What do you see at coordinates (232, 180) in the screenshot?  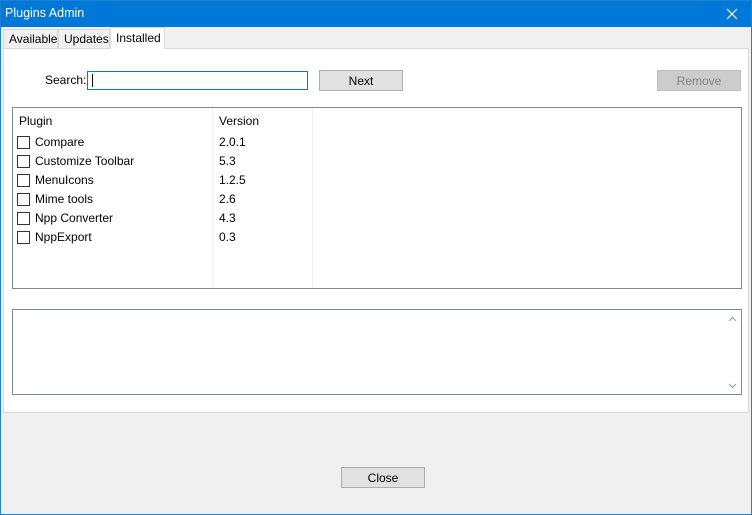 I see `plugin-version: 1.2.5` at bounding box center [232, 180].